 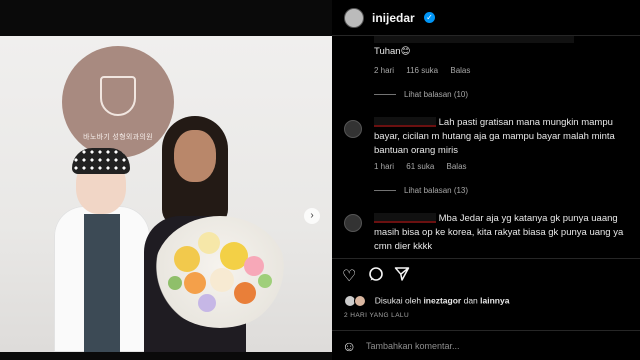 I want to click on comment-meta: 2 hari 116 suka Balas, so click(x=427, y=70).